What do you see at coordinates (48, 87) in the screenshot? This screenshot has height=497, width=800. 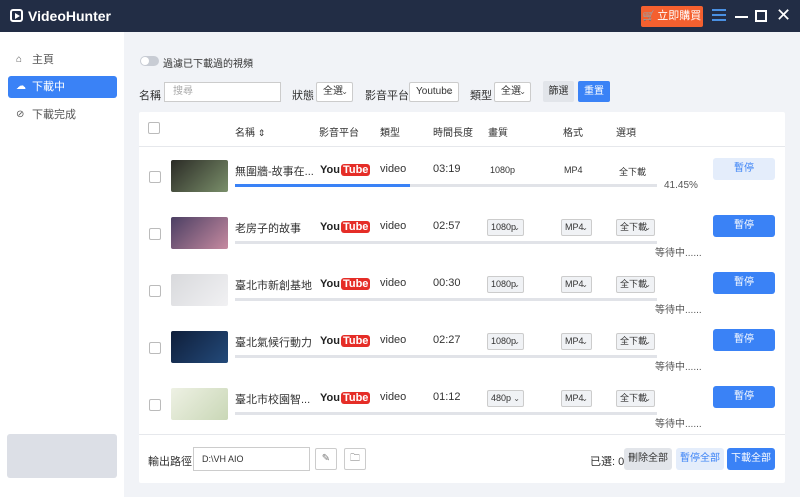 I see `sidebar-item-label: 下載中` at bounding box center [48, 87].